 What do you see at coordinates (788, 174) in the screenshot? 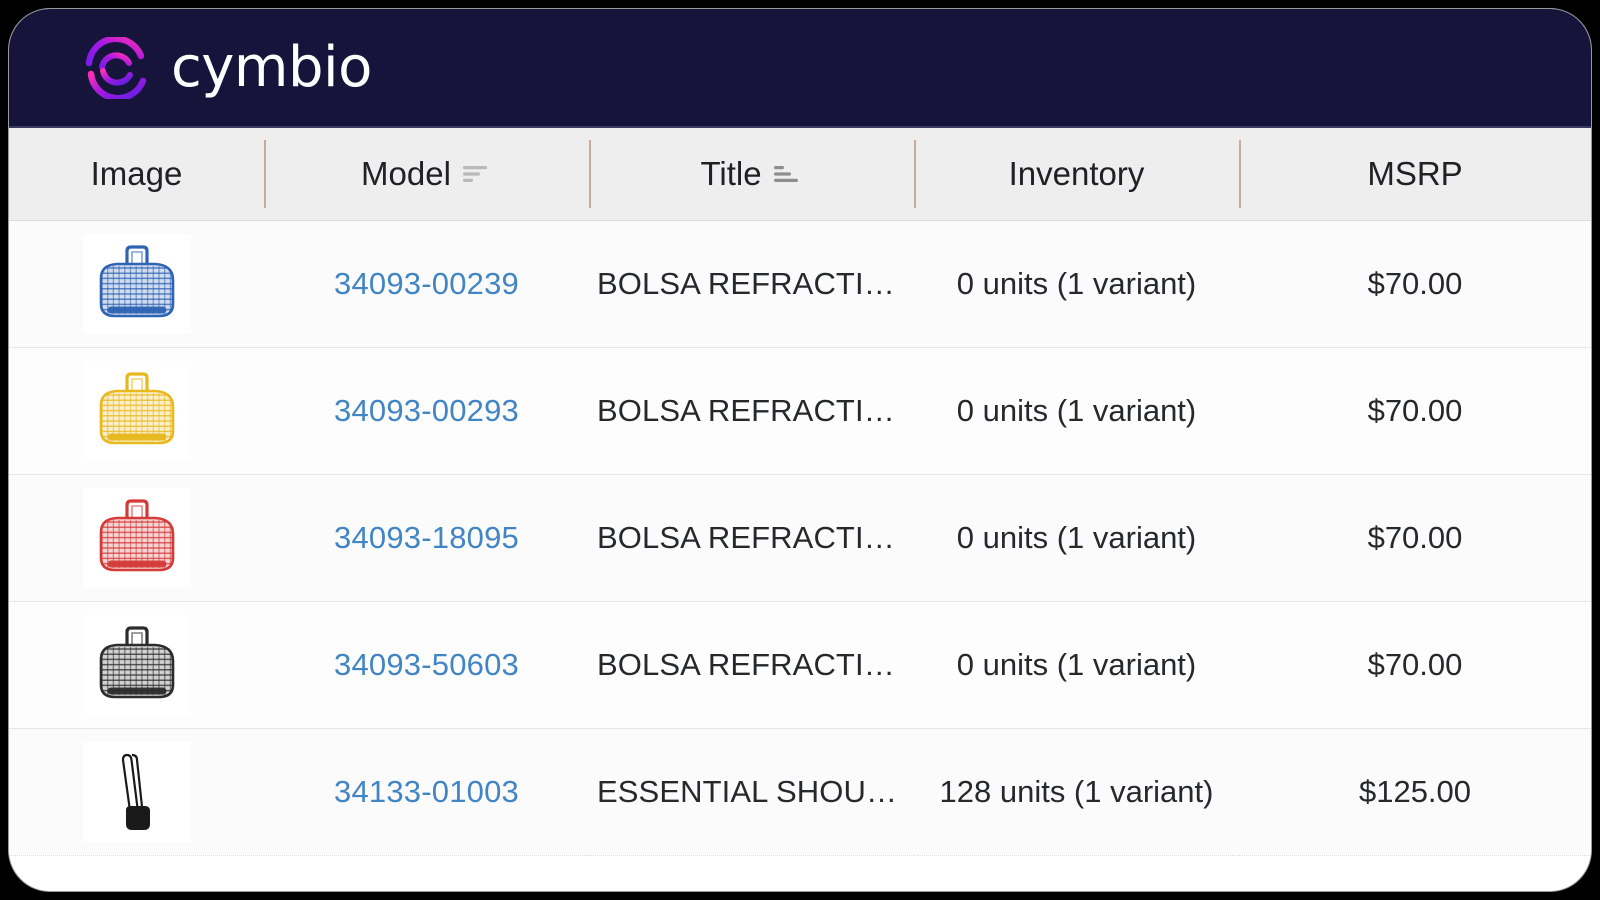
I see `sort-ascending-icon` at bounding box center [788, 174].